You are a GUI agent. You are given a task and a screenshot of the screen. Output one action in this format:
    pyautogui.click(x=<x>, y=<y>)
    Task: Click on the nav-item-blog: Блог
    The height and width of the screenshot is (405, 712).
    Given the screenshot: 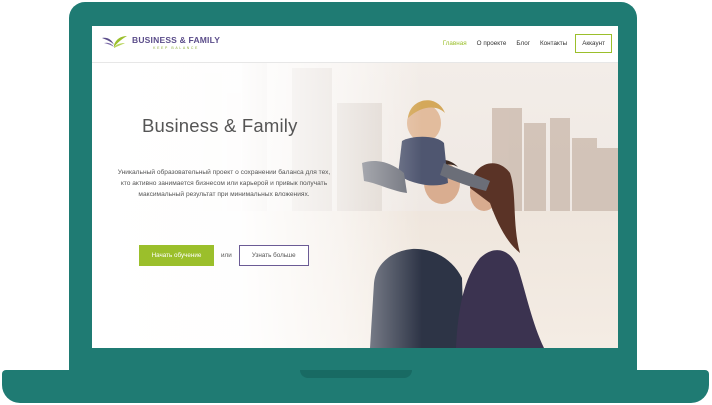 What is the action you would take?
    pyautogui.click(x=523, y=43)
    